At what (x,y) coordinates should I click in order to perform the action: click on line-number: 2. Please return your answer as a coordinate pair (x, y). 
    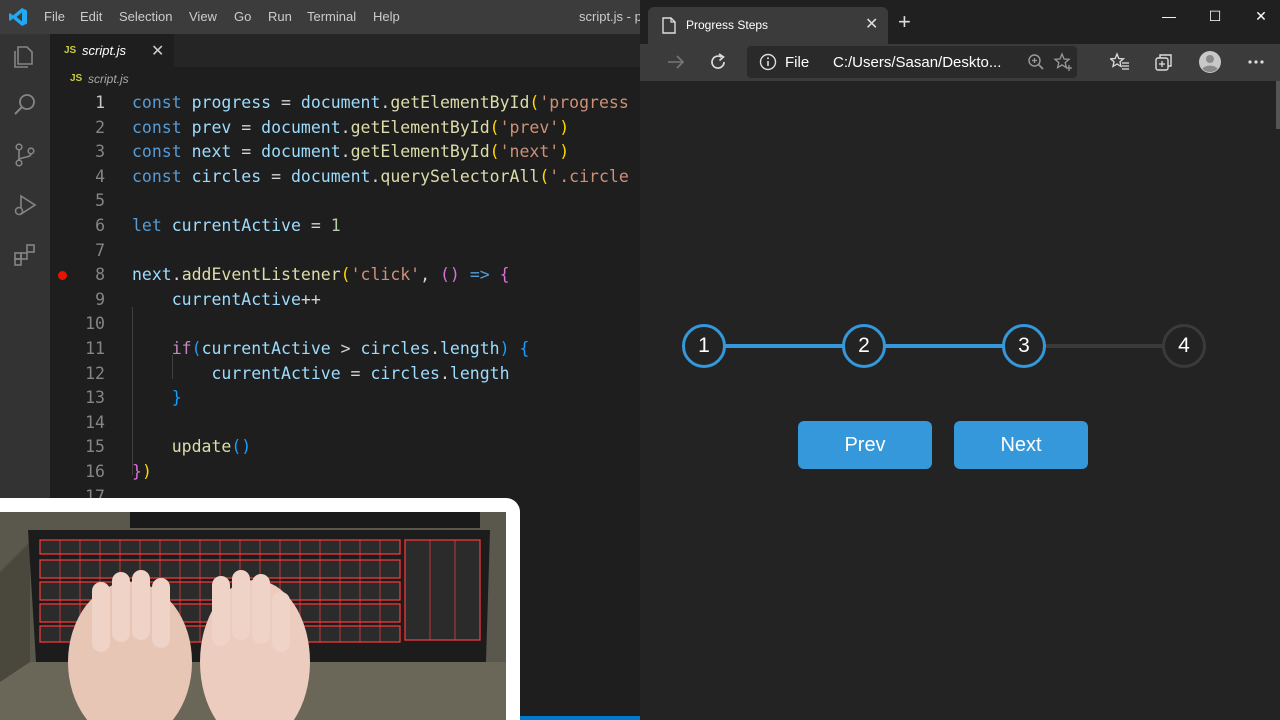
    Looking at the image, I should click on (100, 127).